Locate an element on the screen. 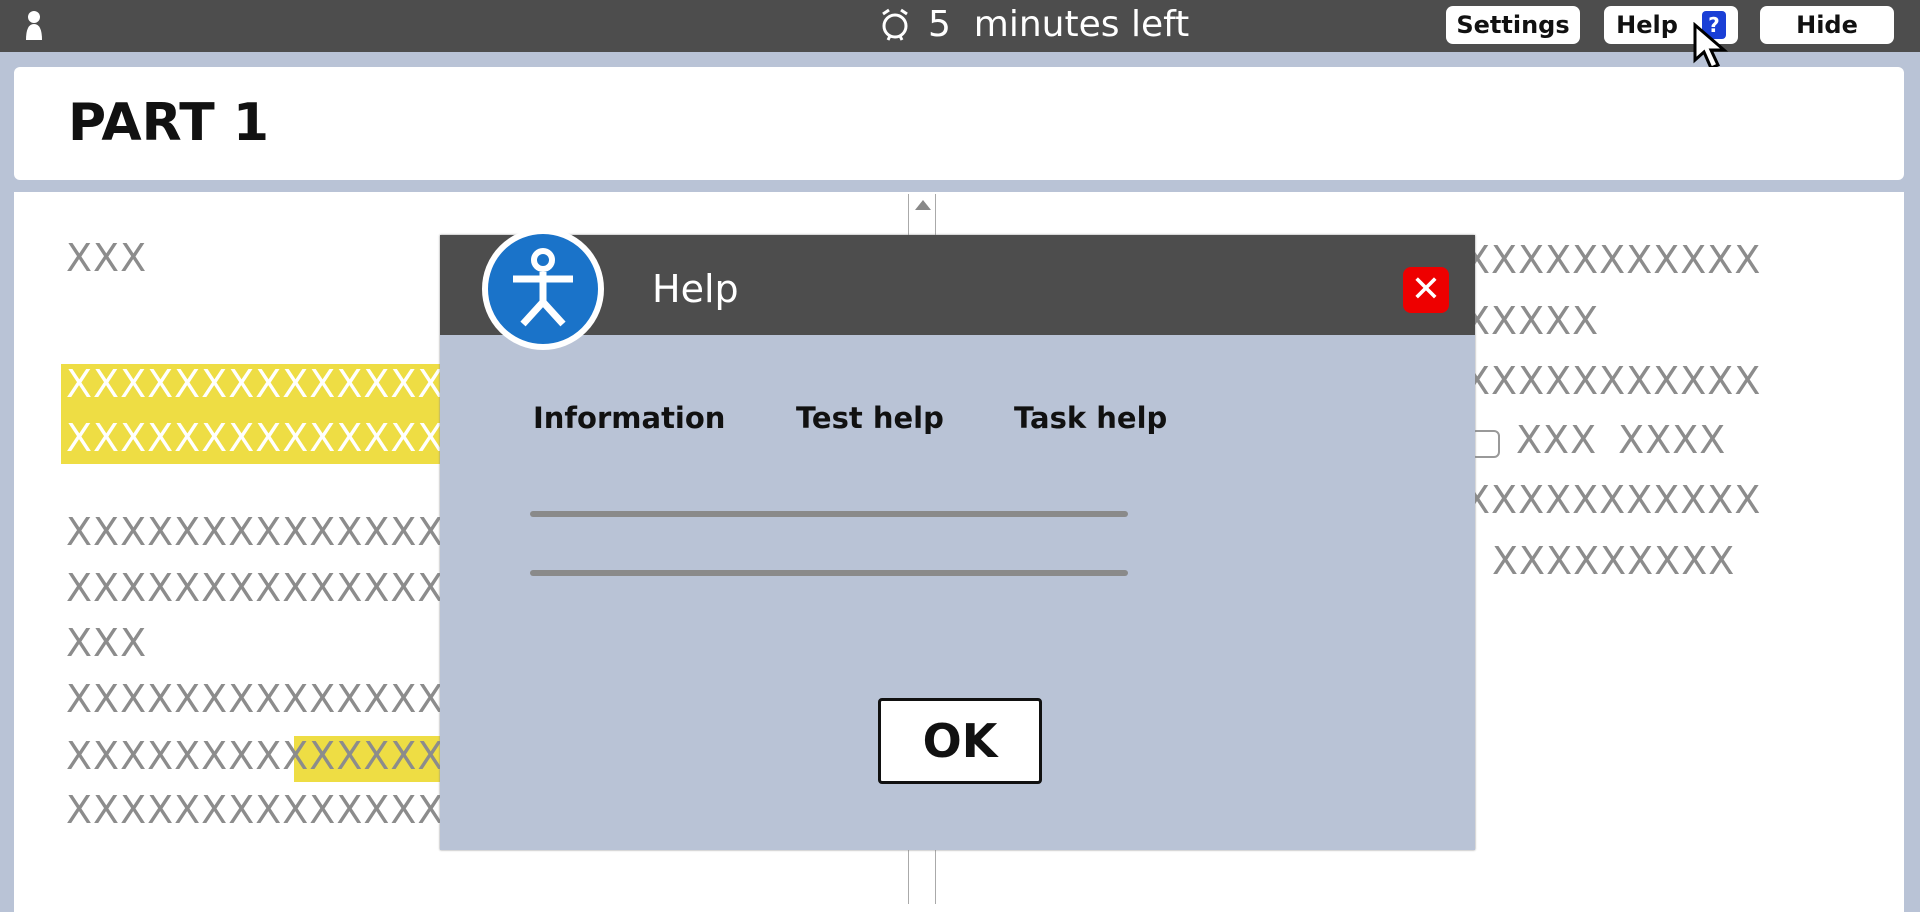 The height and width of the screenshot is (912, 1920). mouse-cursor-icon is located at coordinates (1711, 46).